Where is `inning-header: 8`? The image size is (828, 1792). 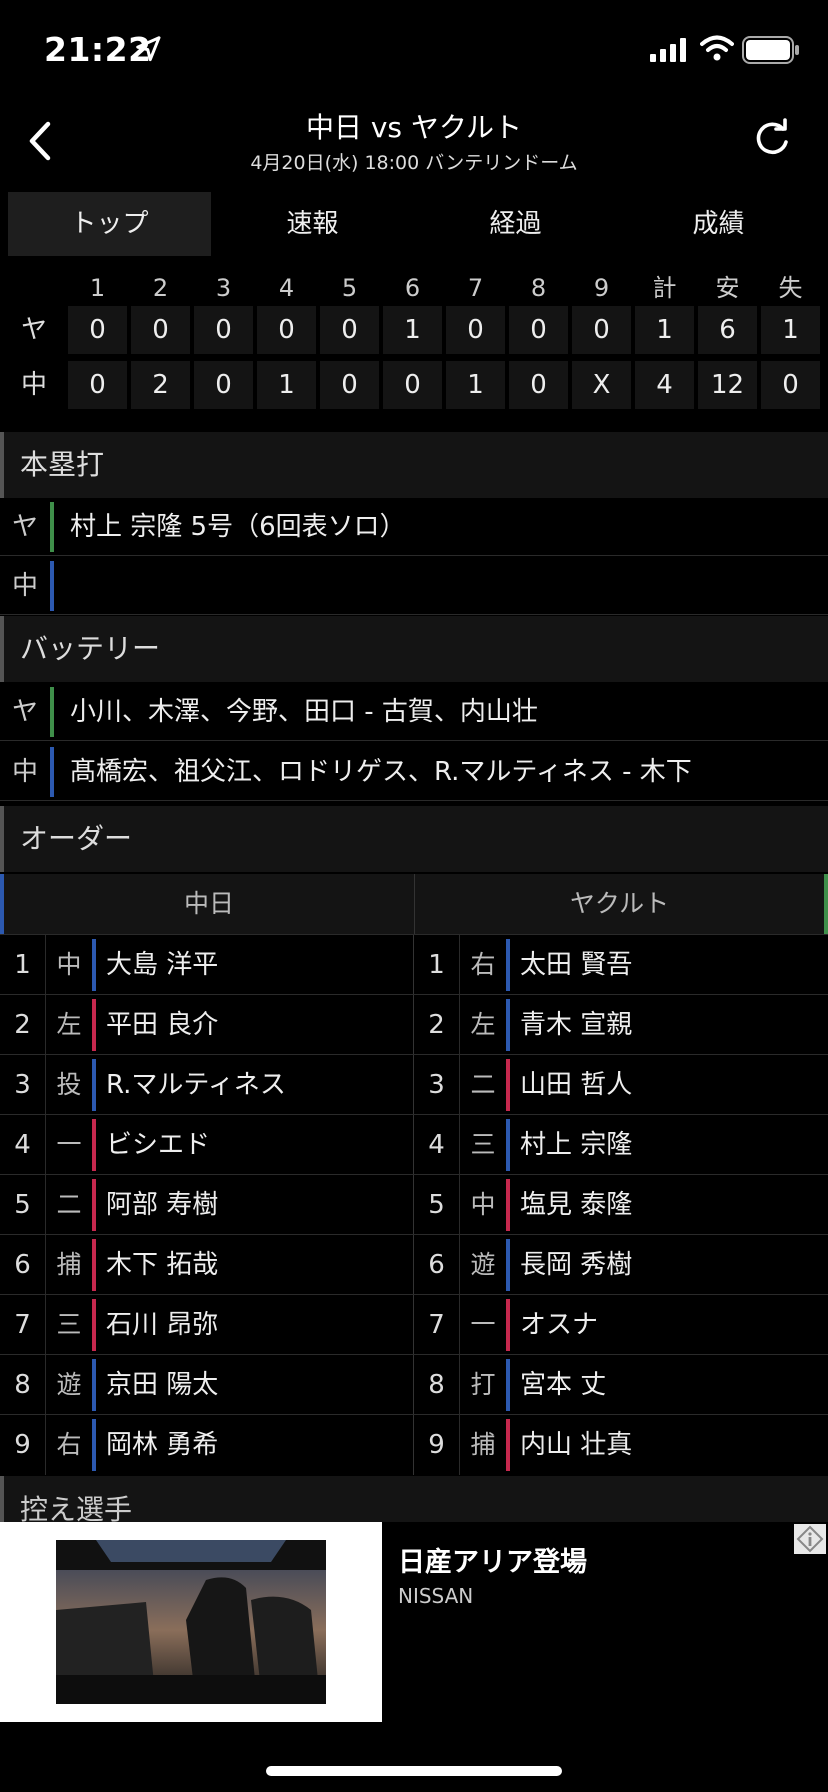 inning-header: 8 is located at coordinates (538, 288).